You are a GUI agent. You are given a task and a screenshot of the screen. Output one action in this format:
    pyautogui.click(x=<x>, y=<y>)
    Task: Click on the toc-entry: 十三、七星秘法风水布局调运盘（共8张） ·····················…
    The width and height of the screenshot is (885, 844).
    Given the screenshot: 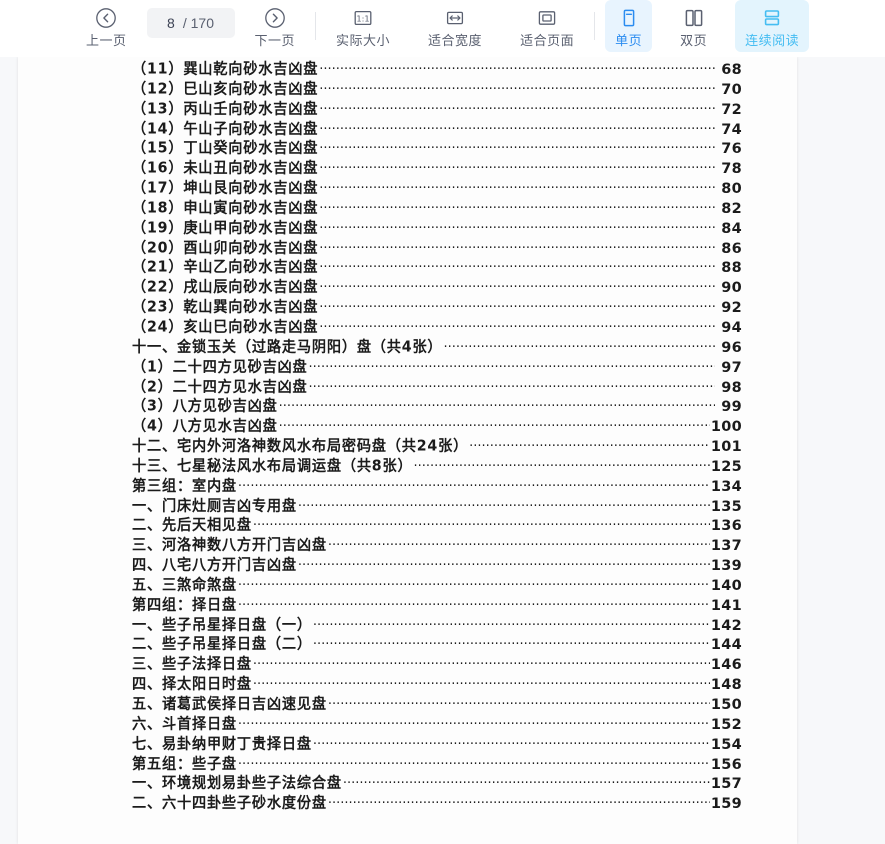 What is the action you would take?
    pyautogui.click(x=437, y=466)
    